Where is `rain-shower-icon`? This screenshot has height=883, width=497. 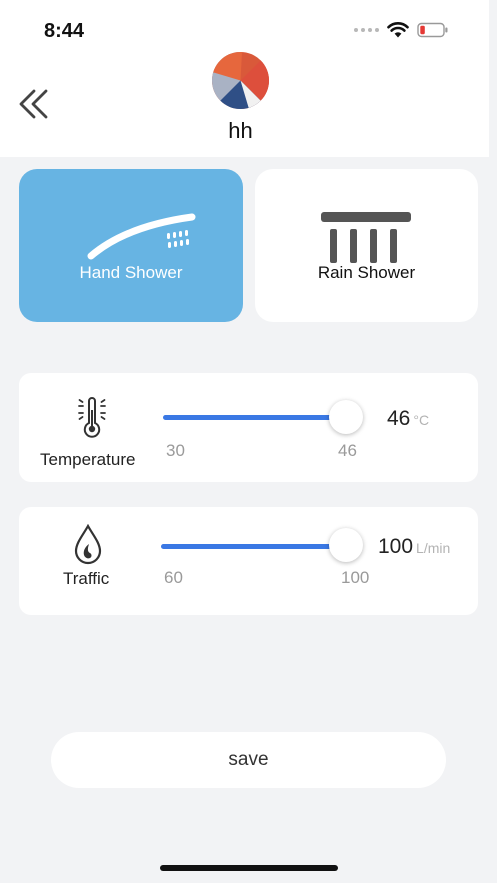 rain-shower-icon is located at coordinates (366, 237).